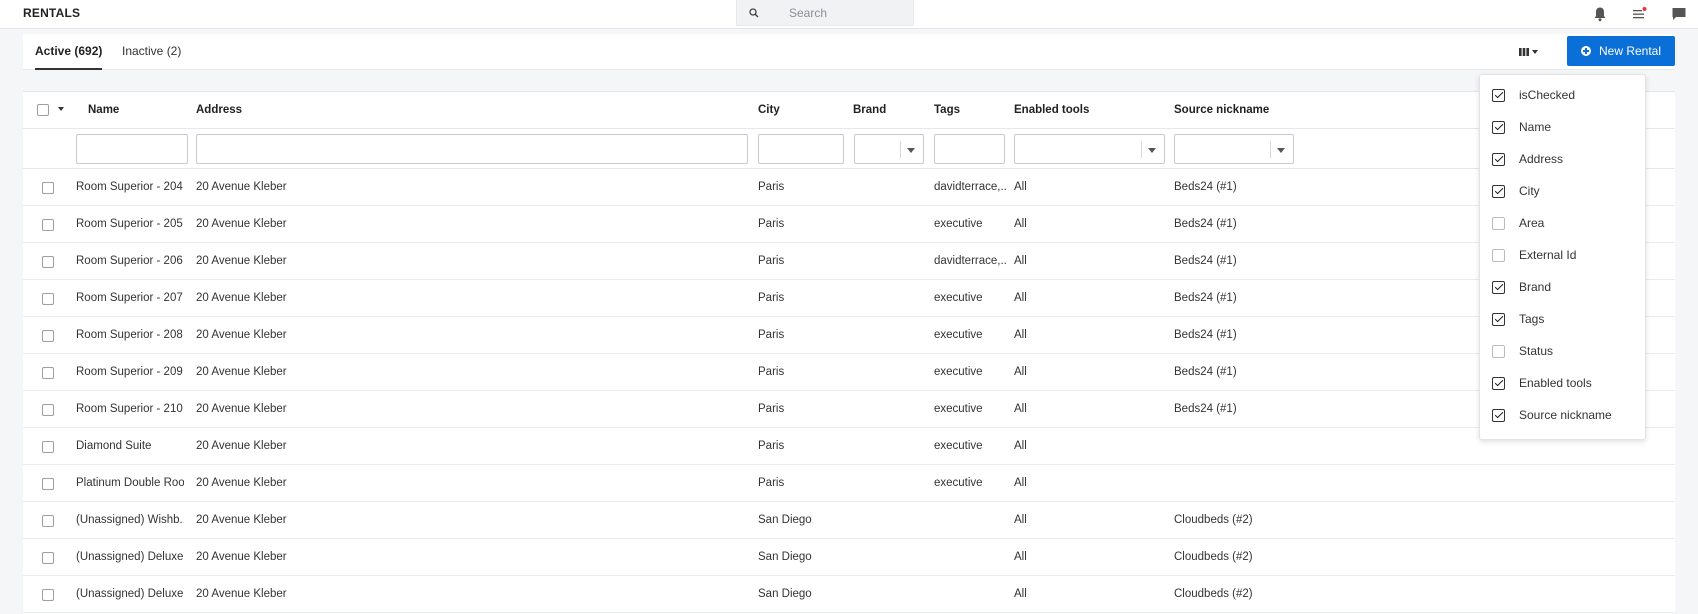  Describe the element at coordinates (129, 187) in the screenshot. I see `cell-name: Room Superior - 204` at that location.